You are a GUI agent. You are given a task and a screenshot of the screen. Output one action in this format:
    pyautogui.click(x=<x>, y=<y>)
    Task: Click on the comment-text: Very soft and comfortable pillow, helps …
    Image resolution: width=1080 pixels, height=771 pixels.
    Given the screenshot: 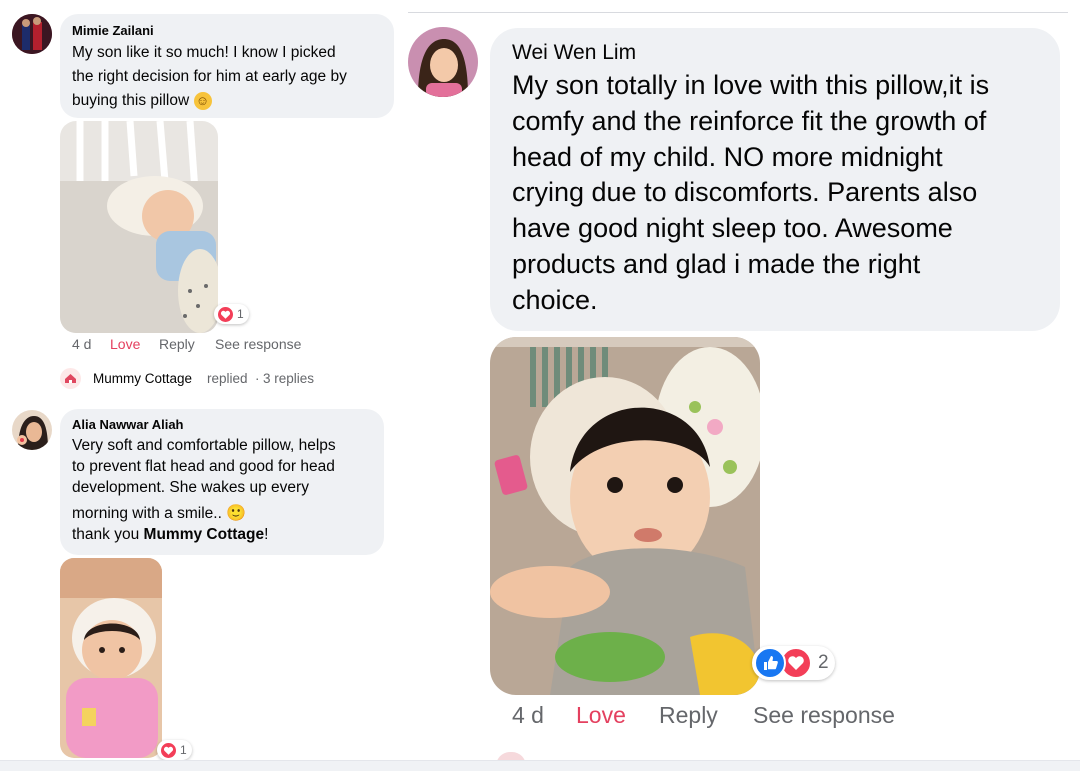 What is the action you would take?
    pyautogui.click(x=204, y=490)
    